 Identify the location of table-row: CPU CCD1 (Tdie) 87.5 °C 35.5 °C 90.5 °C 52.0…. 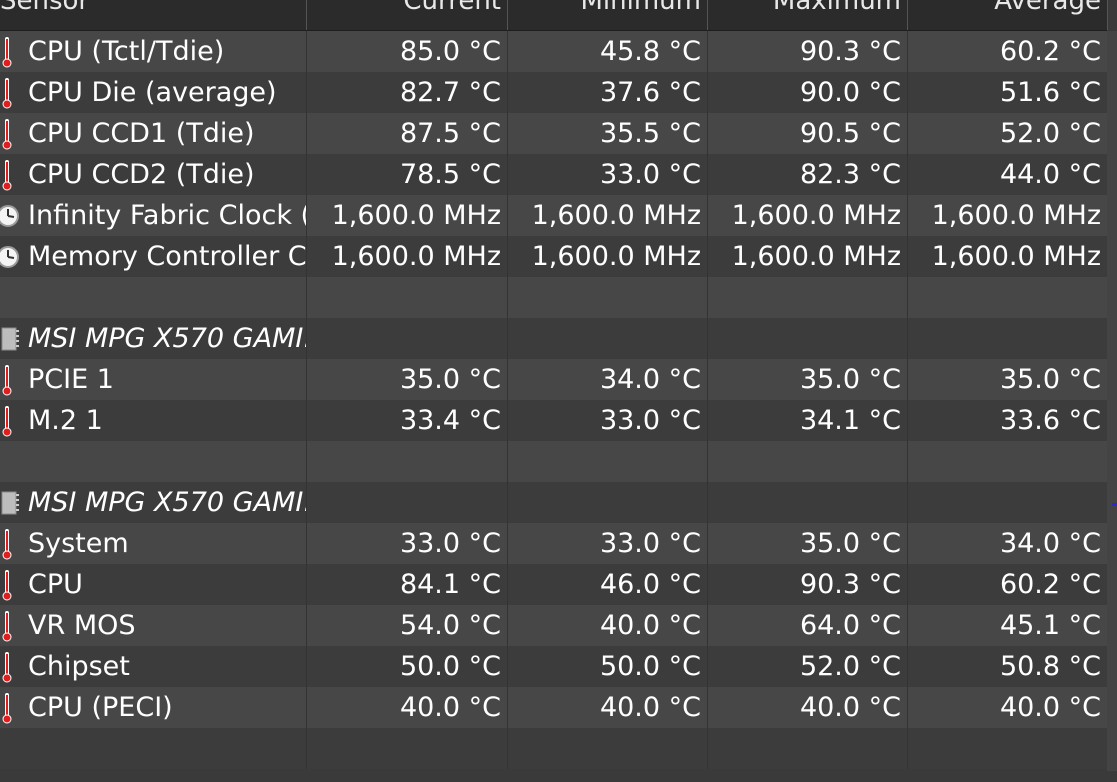
(554, 133).